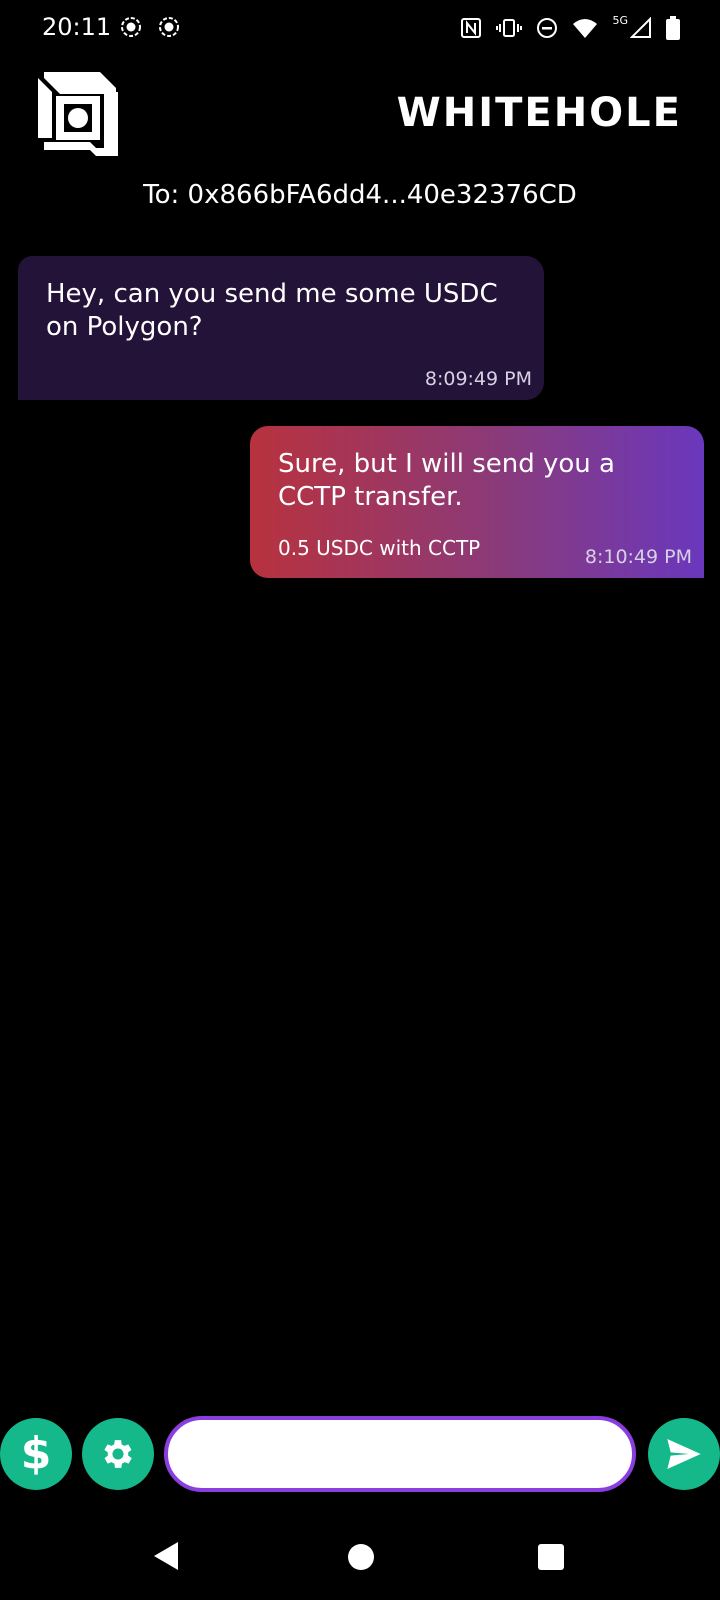 This screenshot has width=720, height=1600. What do you see at coordinates (360, 195) in the screenshot?
I see `recipient-address: To: 0x866bFA6dd4...40e32376CD` at bounding box center [360, 195].